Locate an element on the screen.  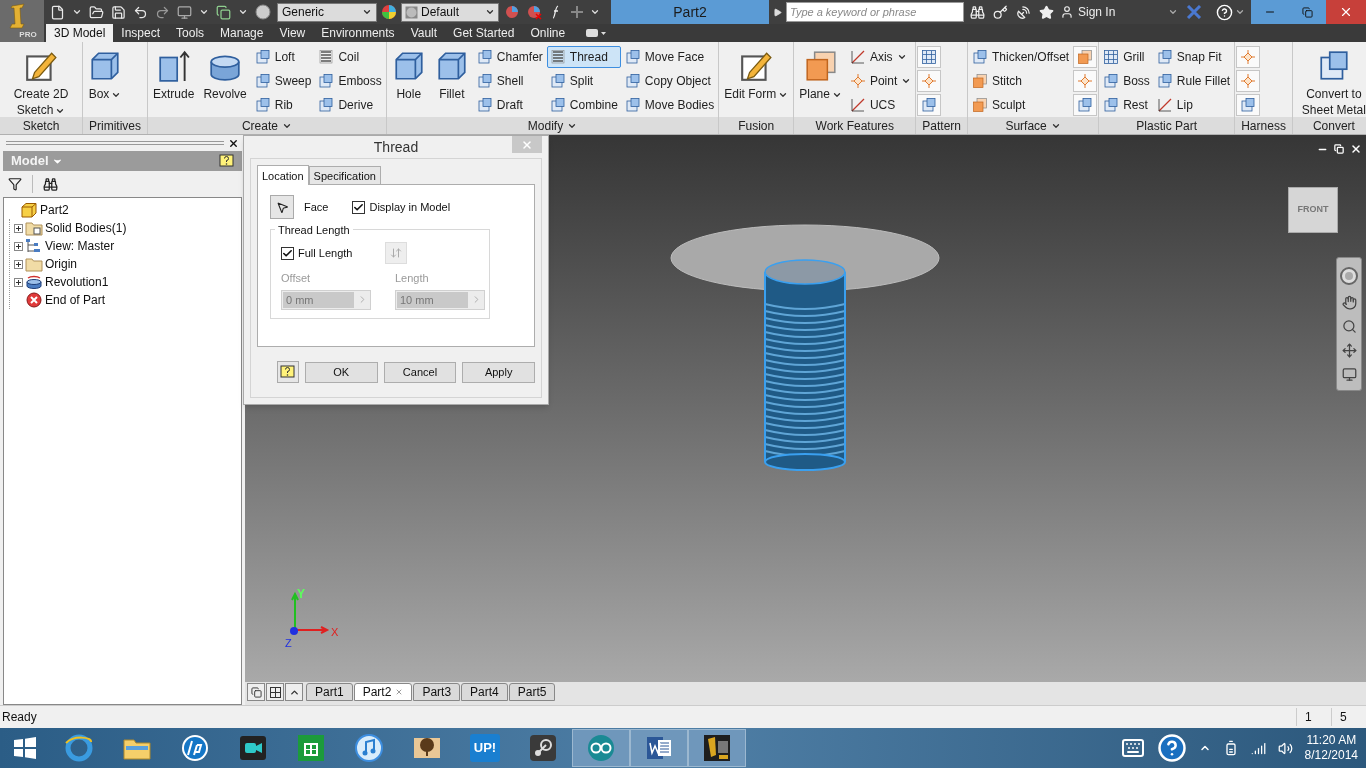
tree-item: Origin is located at coordinates (61, 264).